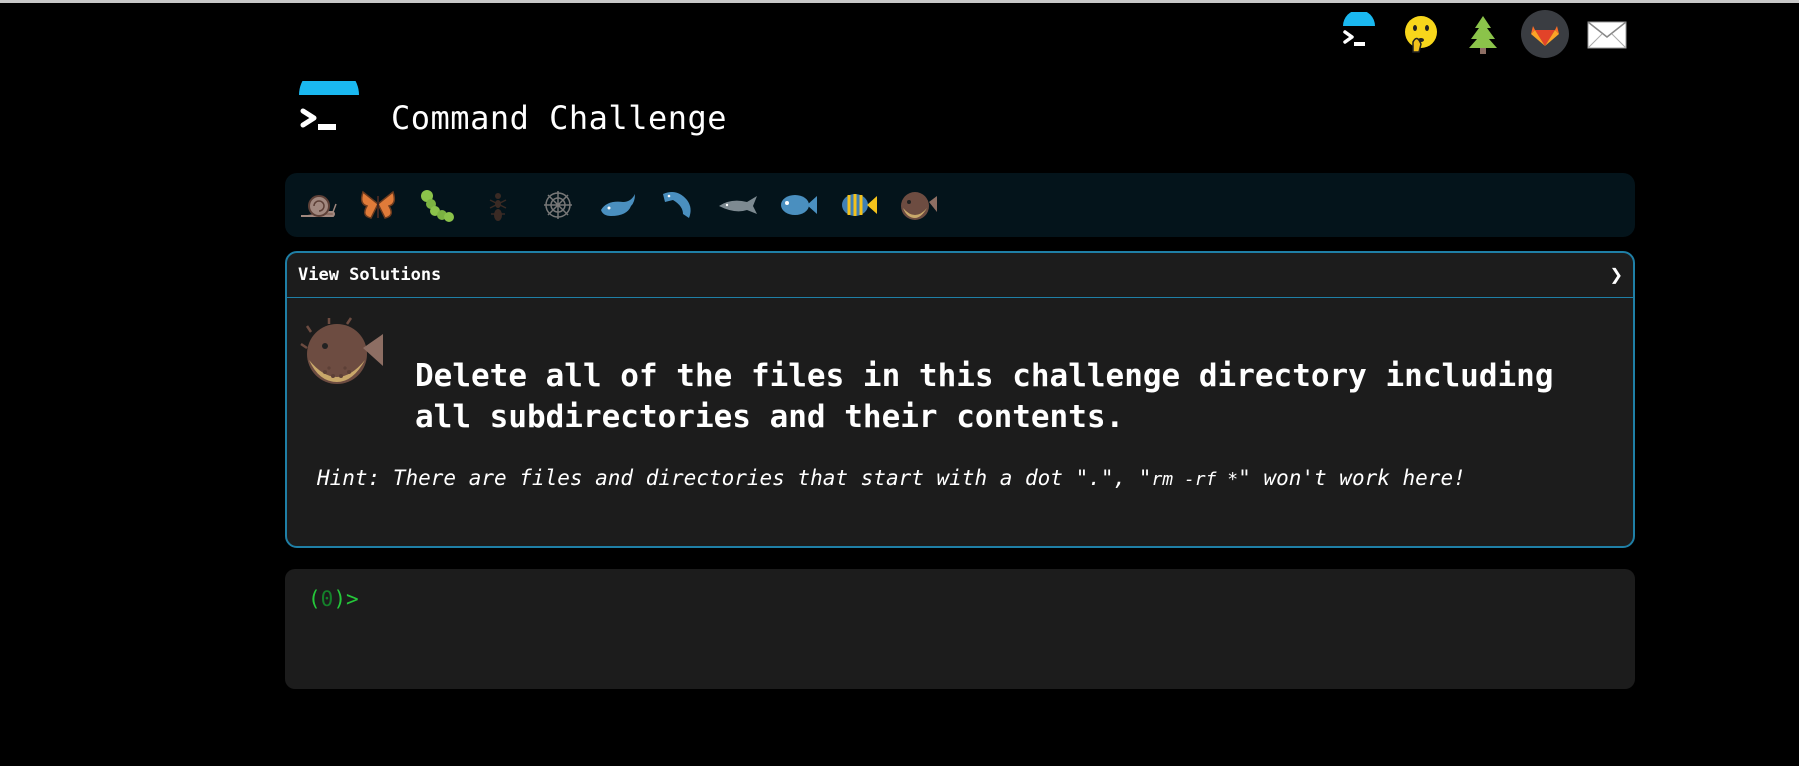 The image size is (1799, 766). Describe the element at coordinates (960, 205) in the screenshot. I see `level-strip` at that location.